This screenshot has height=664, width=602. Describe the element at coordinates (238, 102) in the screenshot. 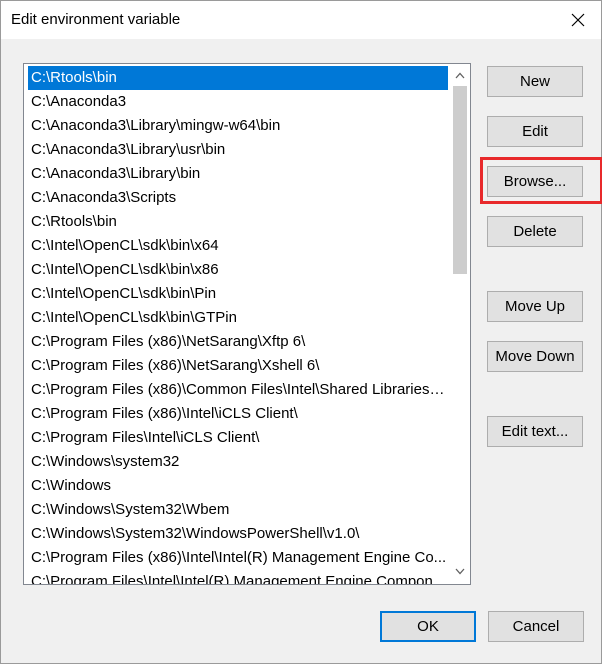

I see `path-list-item: C:\Anaconda3` at that location.